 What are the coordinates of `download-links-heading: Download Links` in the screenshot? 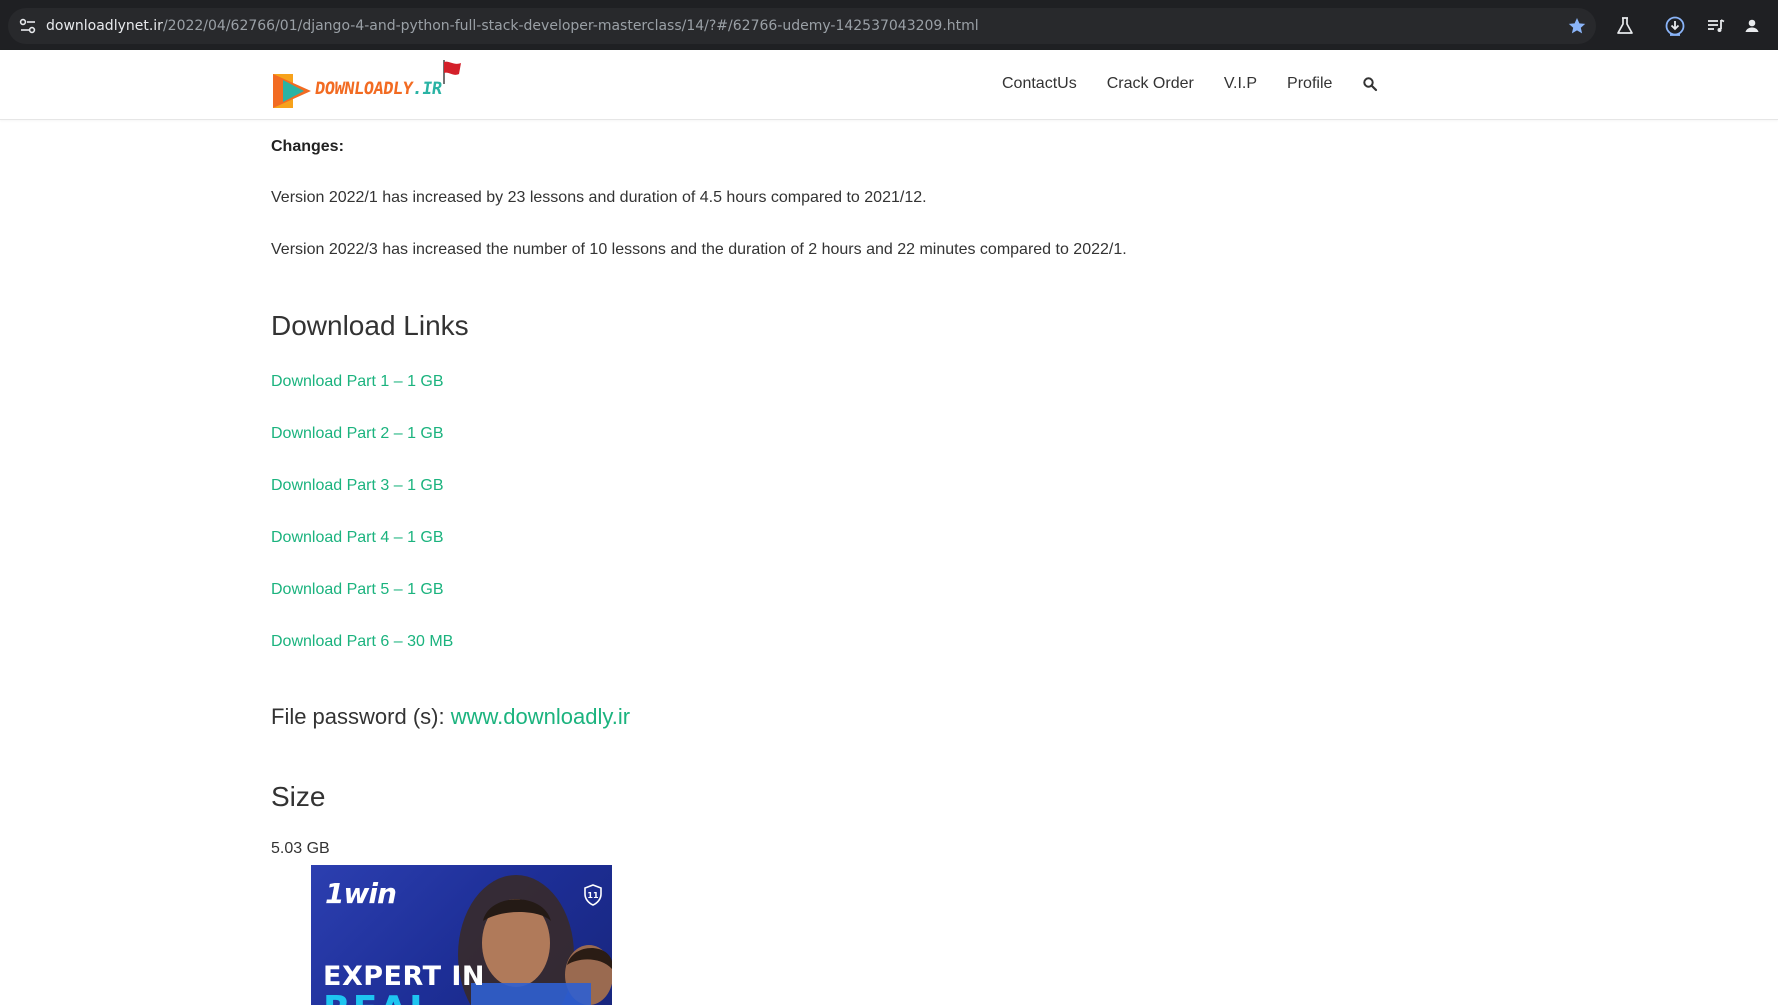 It's located at (370, 325).